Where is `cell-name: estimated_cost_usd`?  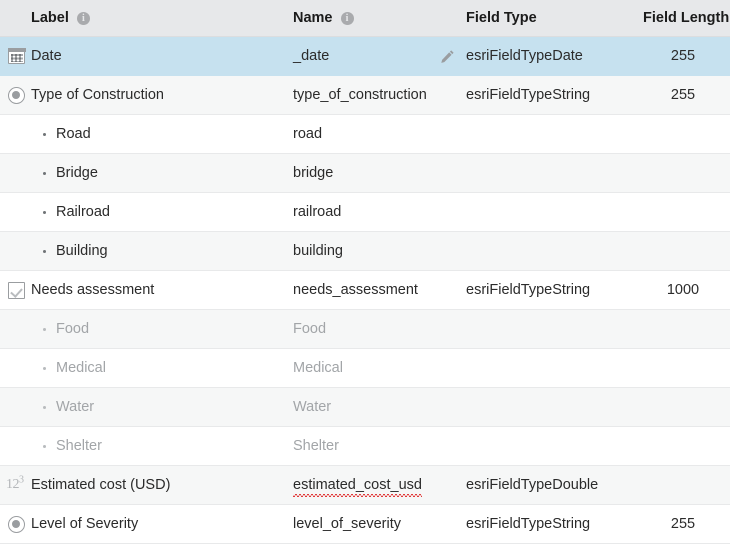 cell-name: estimated_cost_usd is located at coordinates (357, 485).